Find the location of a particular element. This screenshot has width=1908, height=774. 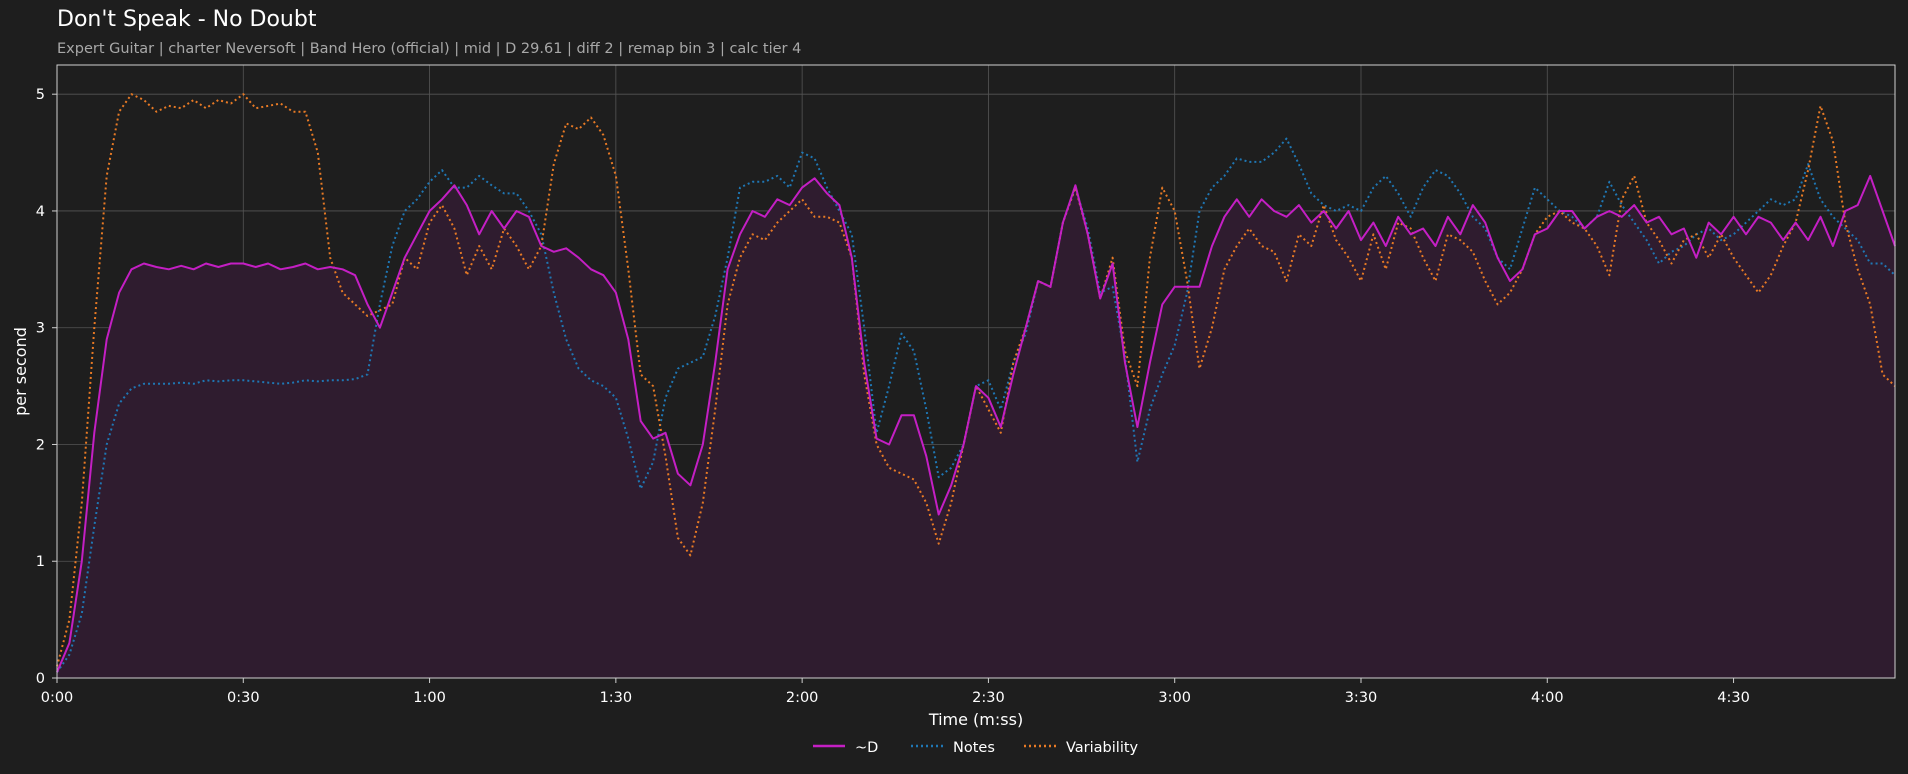

x-tick-label: 4:00 is located at coordinates (1547, 698).